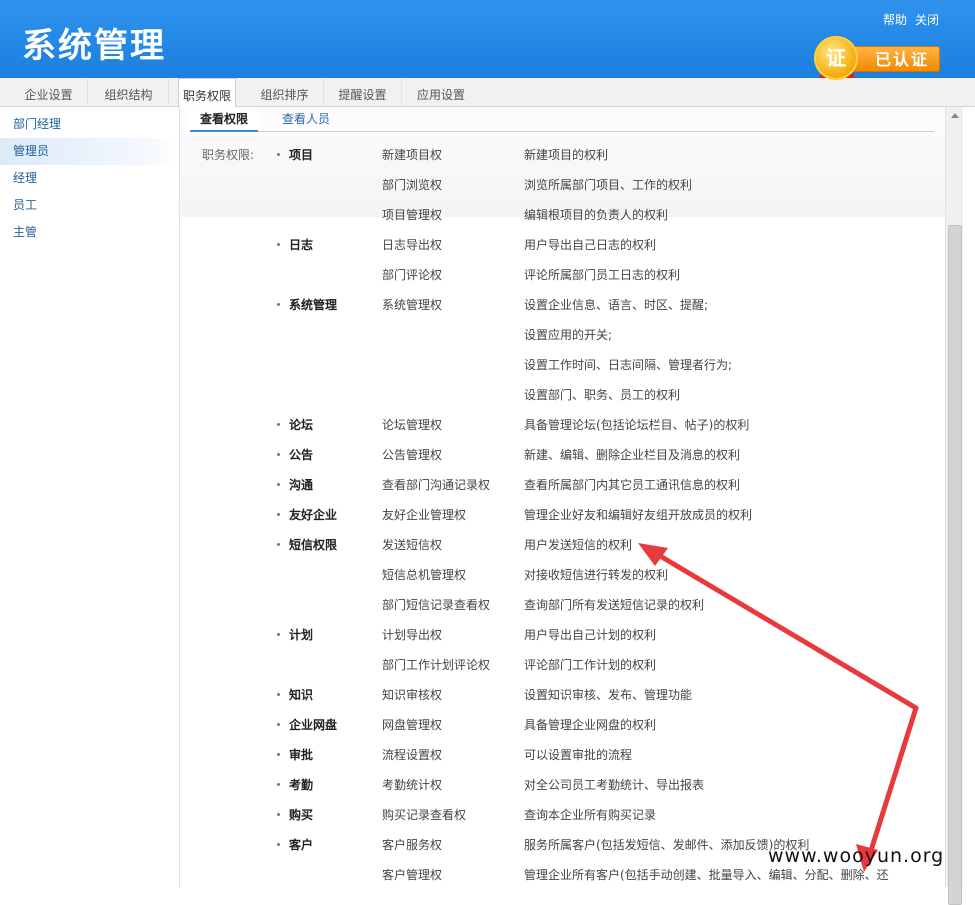 The width and height of the screenshot is (975, 905). Describe the element at coordinates (608, 185) in the screenshot. I see `permission-description: 浏览所属部门项目、工作的权利` at that location.